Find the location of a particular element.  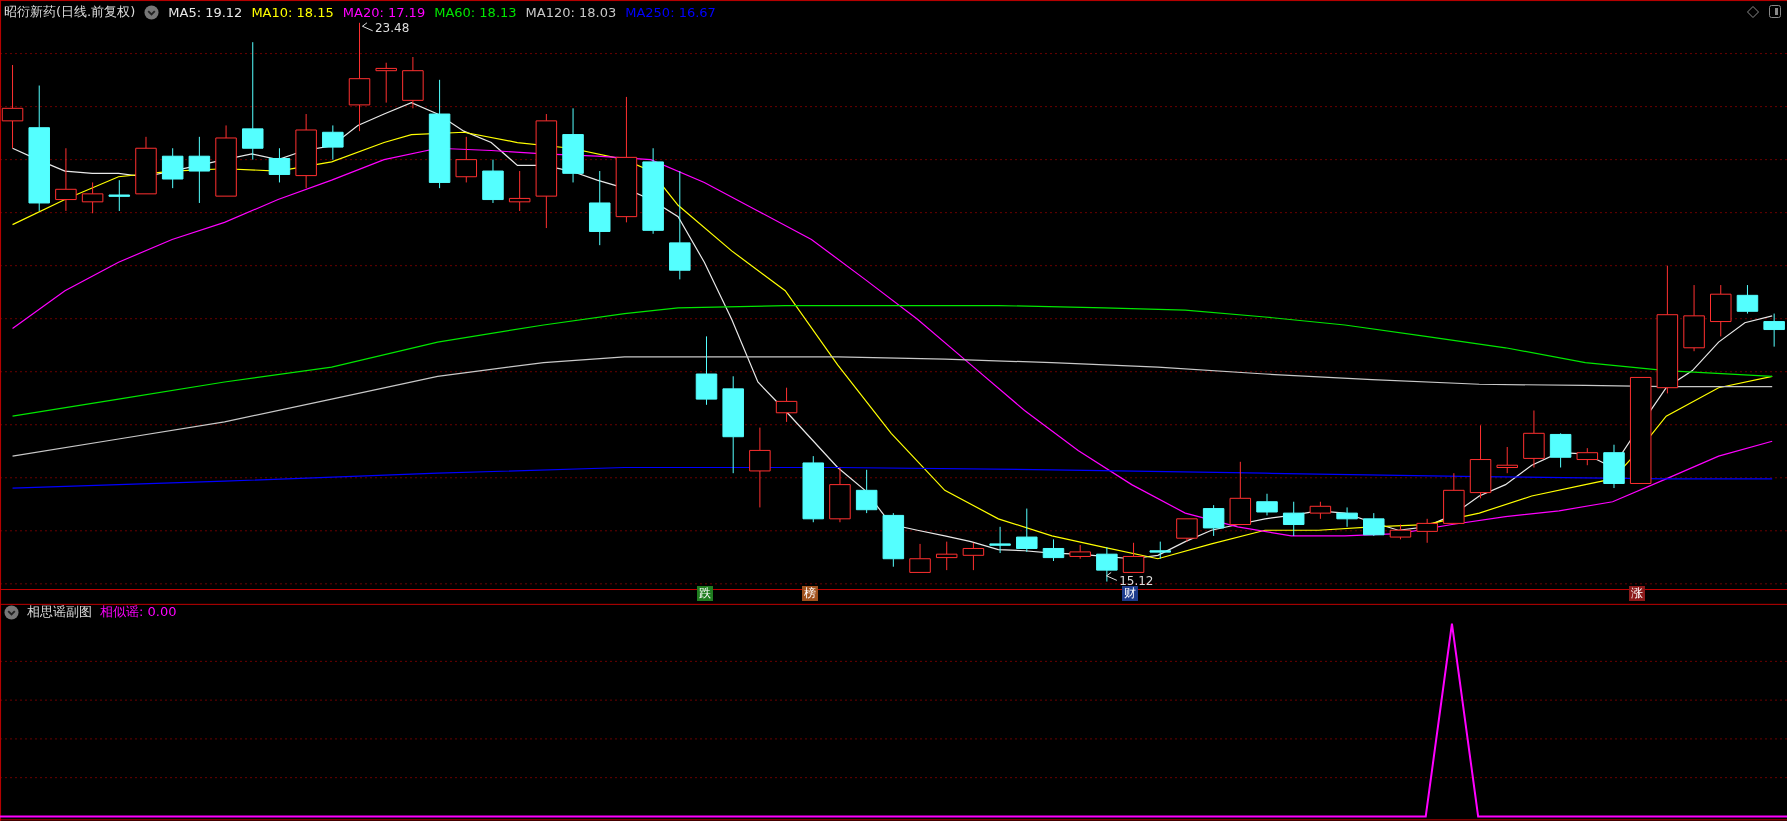

signal-marker: 跌 is located at coordinates (705, 593).